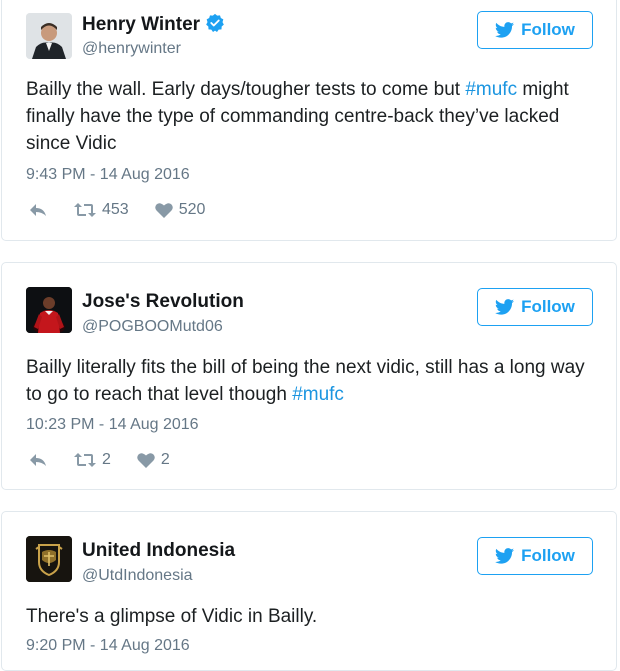  I want to click on tweet-text-part: There's a glimpse of Vidic in Bailly., so click(172, 616).